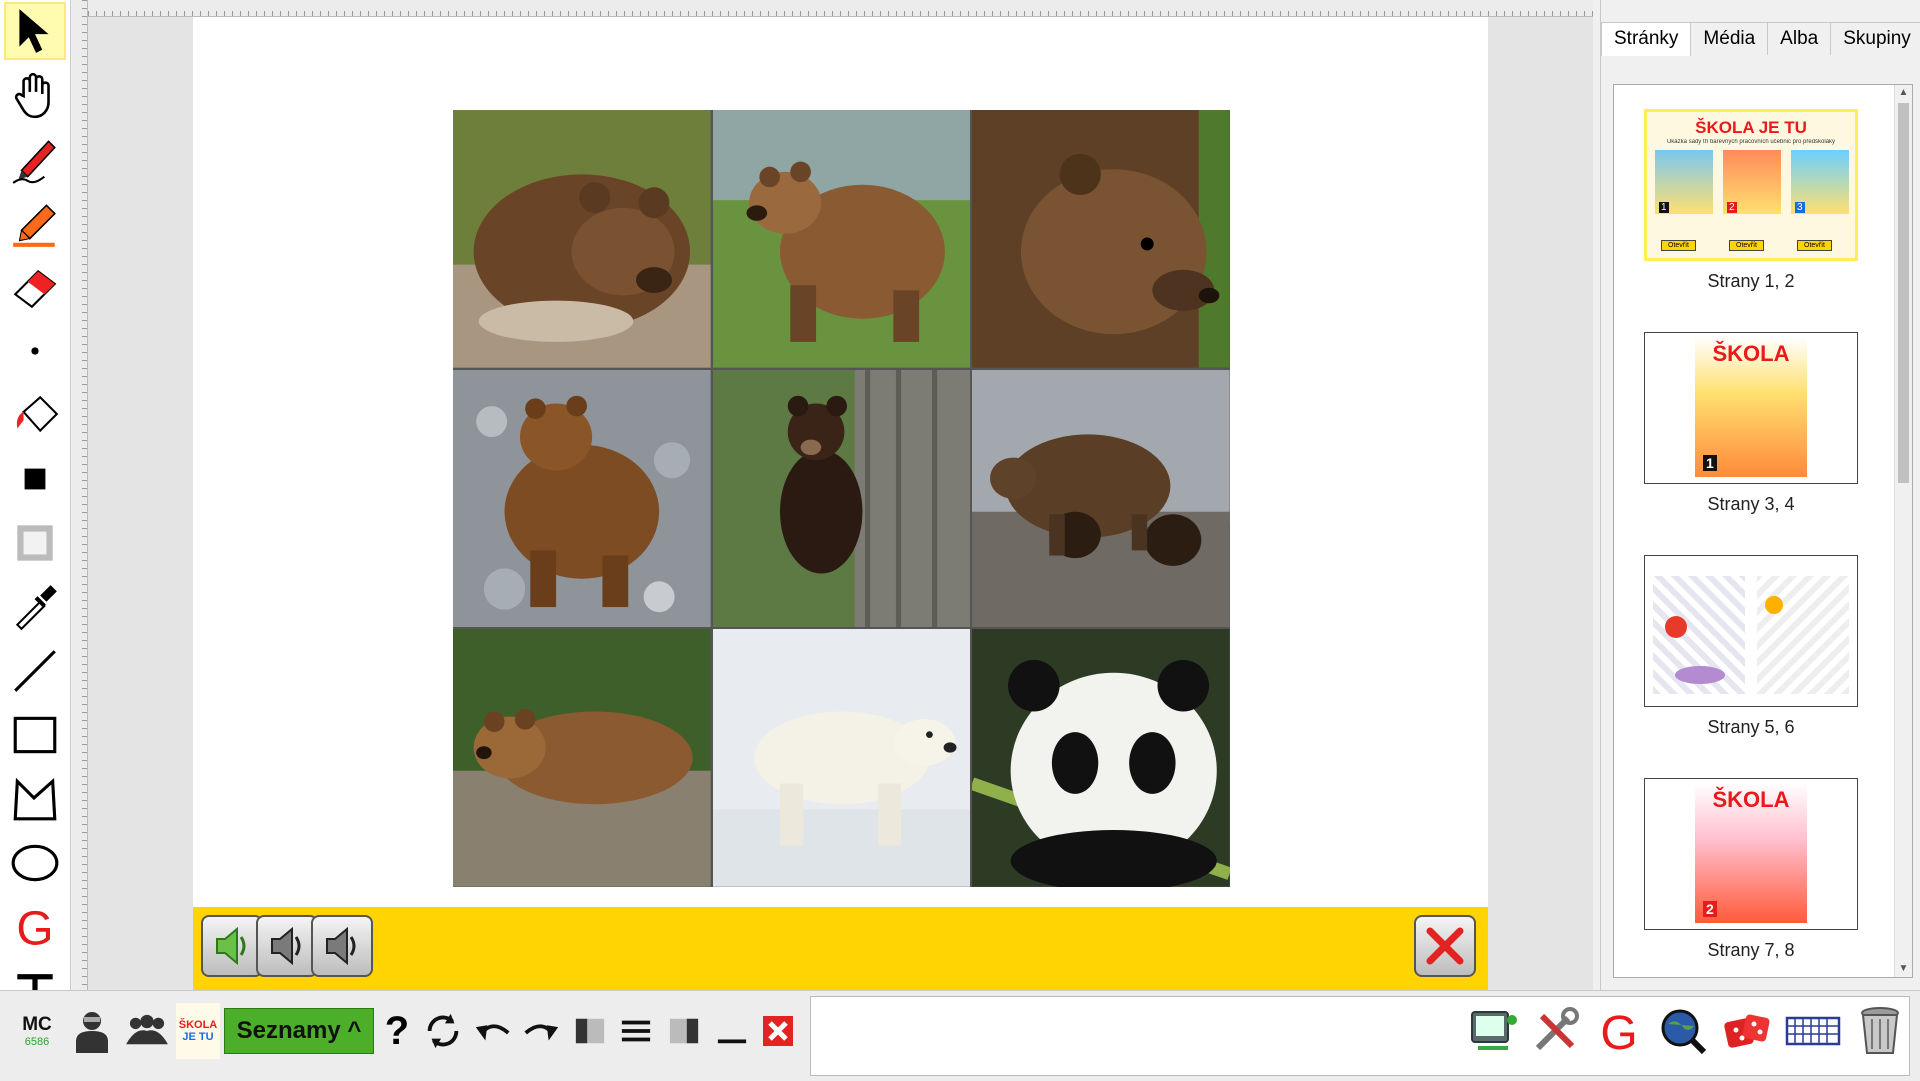 Image resolution: width=1920 pixels, height=1081 pixels. What do you see at coordinates (841, 758) in the screenshot?
I see `image-polar-bear` at bounding box center [841, 758].